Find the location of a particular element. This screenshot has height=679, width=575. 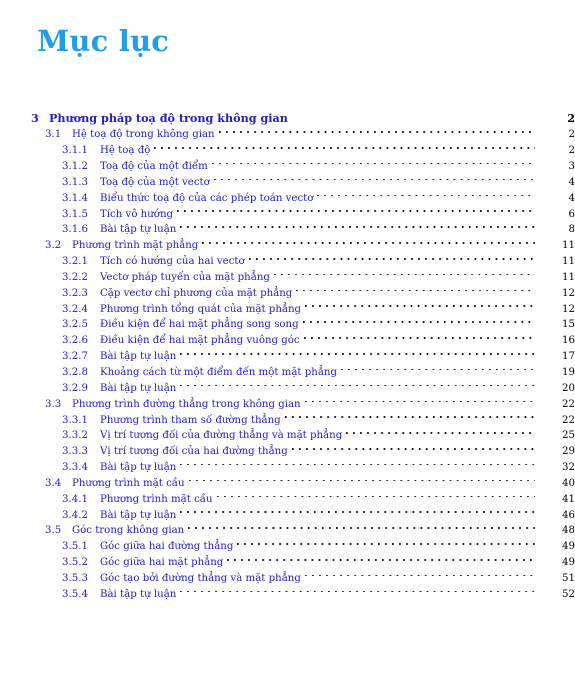

toc-entry-number: 3.3.2 is located at coordinates (75, 436).